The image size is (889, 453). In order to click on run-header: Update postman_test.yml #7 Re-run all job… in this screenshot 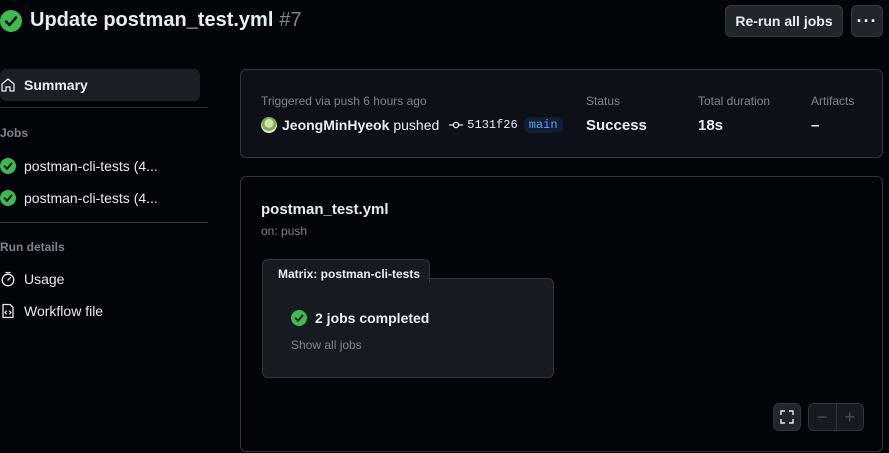, I will do `click(444, 22)`.